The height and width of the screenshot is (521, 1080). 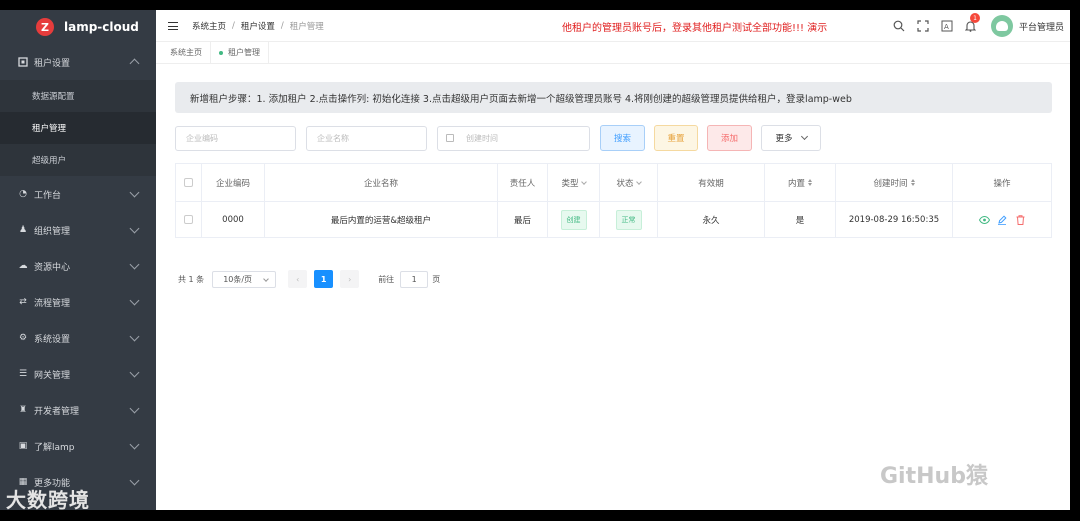 What do you see at coordinates (629, 182) in the screenshot?
I see `column-header-status: 状态` at bounding box center [629, 182].